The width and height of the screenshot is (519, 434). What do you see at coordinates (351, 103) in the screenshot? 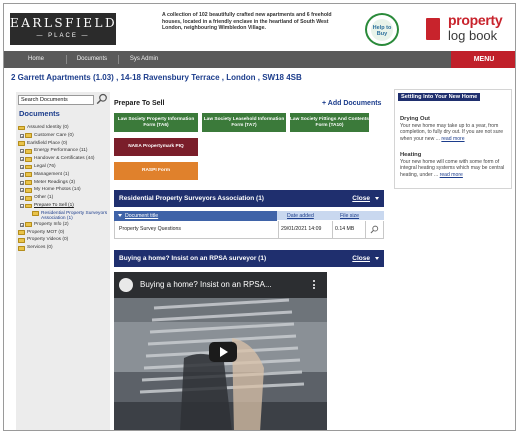
I see `add-documents-link: + Add Documents` at bounding box center [351, 103].